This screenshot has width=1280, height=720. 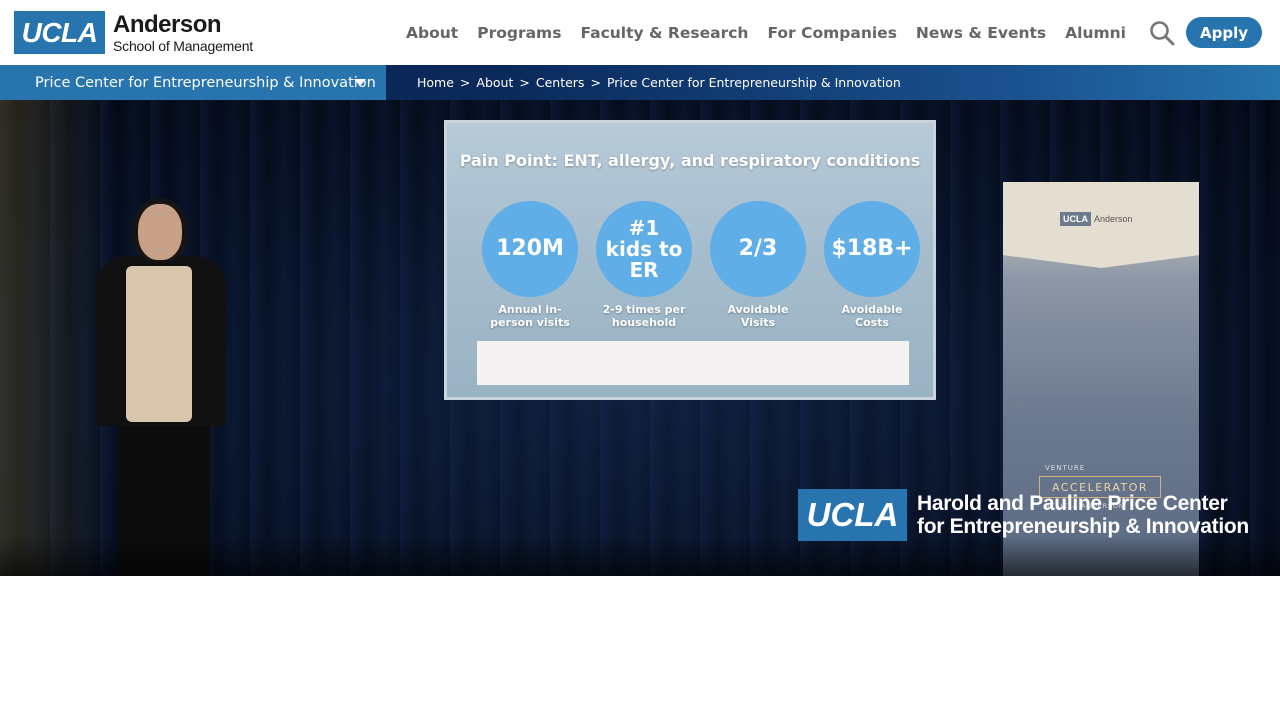 I want to click on search-icon, so click(x=1162, y=32).